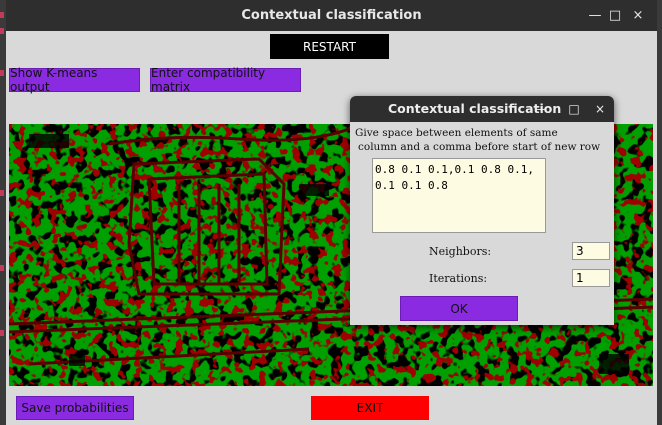 This screenshot has height=425, width=662. Describe the element at coordinates (574, 109) in the screenshot. I see `dialog-maximize-icon: □` at that location.